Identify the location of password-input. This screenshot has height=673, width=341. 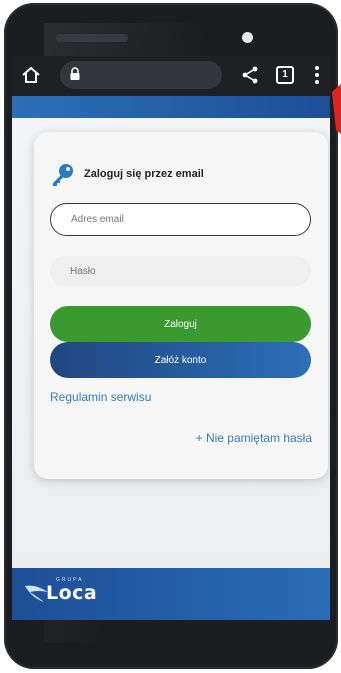
(180, 271).